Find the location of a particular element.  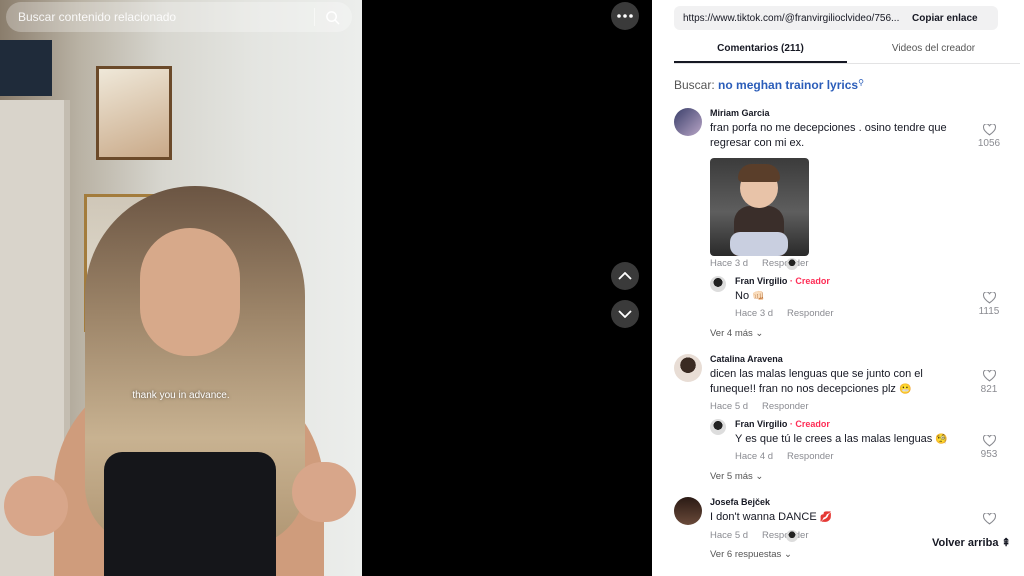

view-more-replies: Ver 4 más ⌄ is located at coordinates (736, 333).